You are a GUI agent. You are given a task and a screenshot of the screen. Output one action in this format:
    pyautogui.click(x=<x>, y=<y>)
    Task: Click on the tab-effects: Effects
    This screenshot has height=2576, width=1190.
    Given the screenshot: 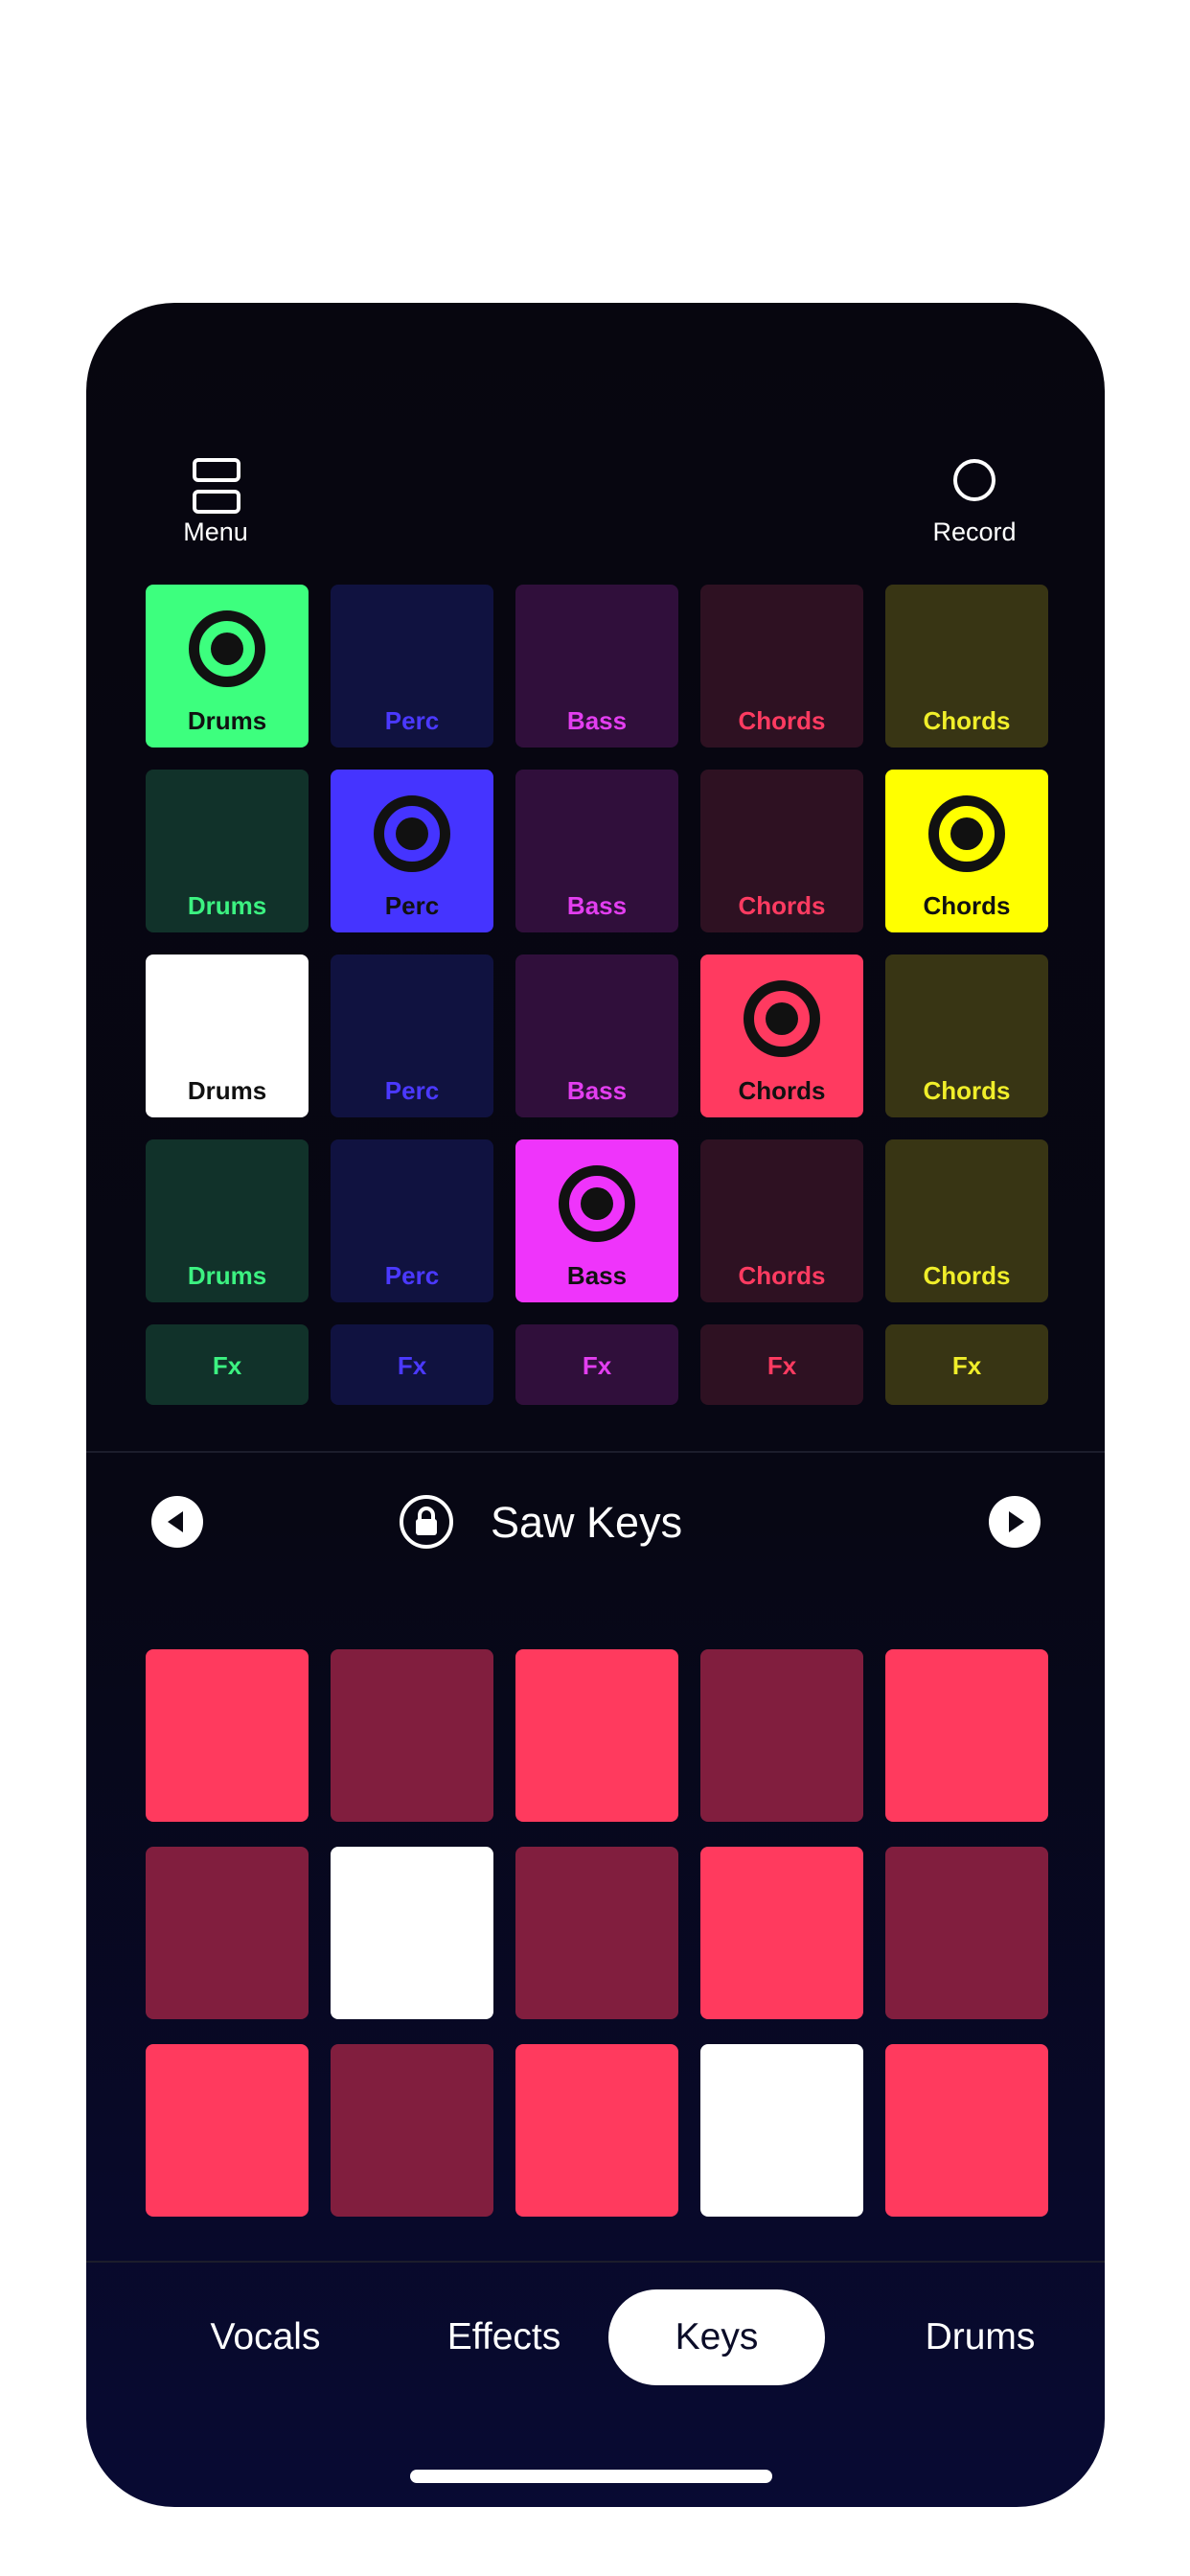 What is the action you would take?
    pyautogui.click(x=504, y=2337)
    